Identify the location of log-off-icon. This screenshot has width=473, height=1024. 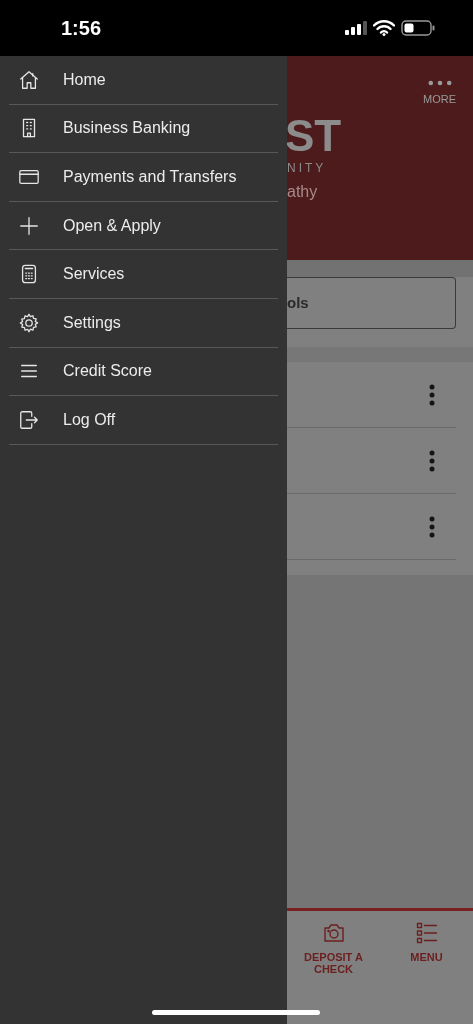
(29, 419).